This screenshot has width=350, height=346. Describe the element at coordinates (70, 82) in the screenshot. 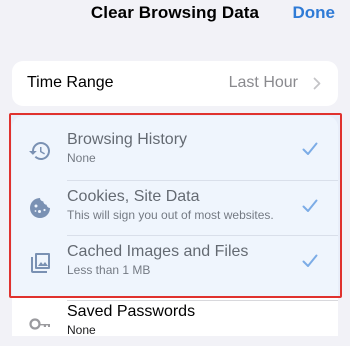

I see `time-range-label: Time Range` at that location.